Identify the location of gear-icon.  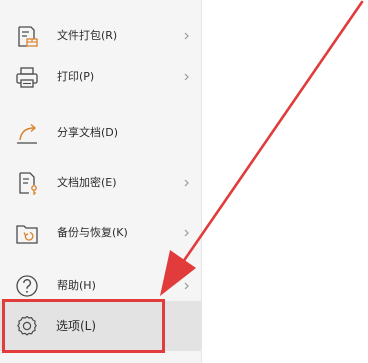
(27, 326).